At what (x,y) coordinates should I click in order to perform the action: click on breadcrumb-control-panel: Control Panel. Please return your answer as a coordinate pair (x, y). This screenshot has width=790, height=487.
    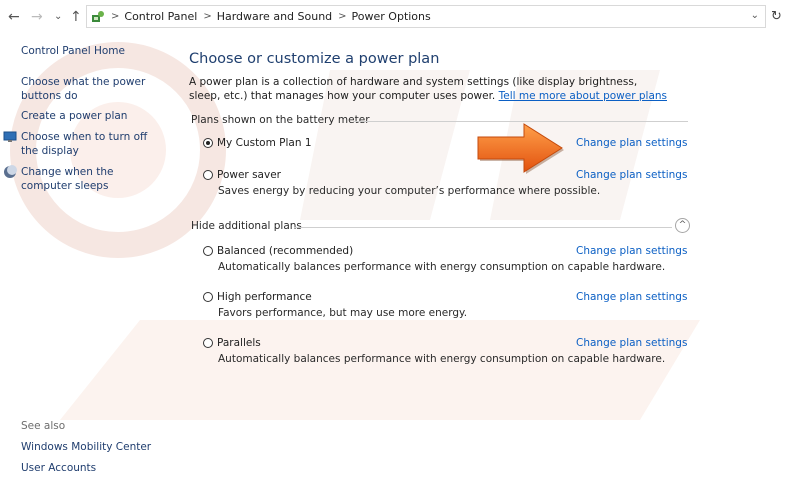
    Looking at the image, I should click on (160, 16).